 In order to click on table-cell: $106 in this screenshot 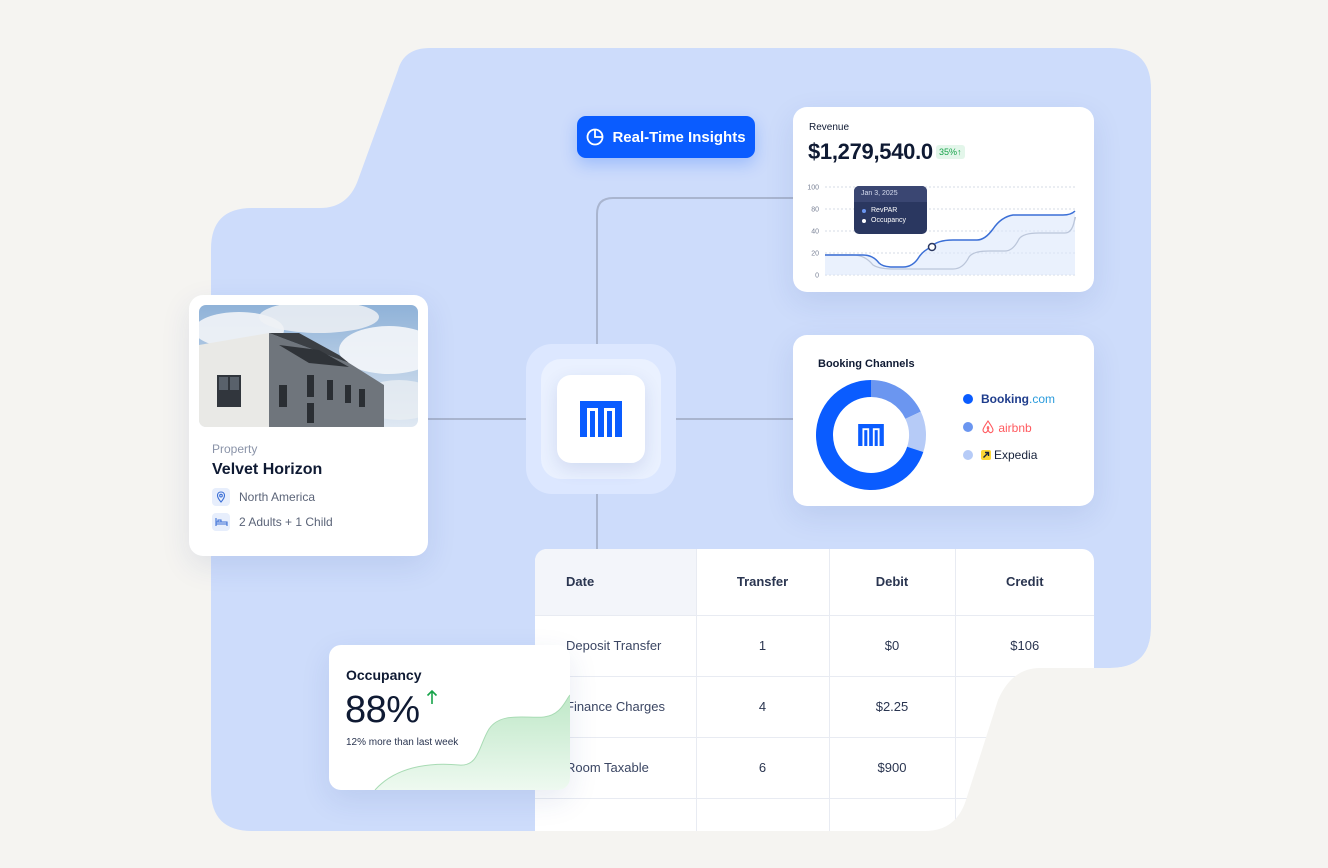, I will do `click(1024, 646)`.